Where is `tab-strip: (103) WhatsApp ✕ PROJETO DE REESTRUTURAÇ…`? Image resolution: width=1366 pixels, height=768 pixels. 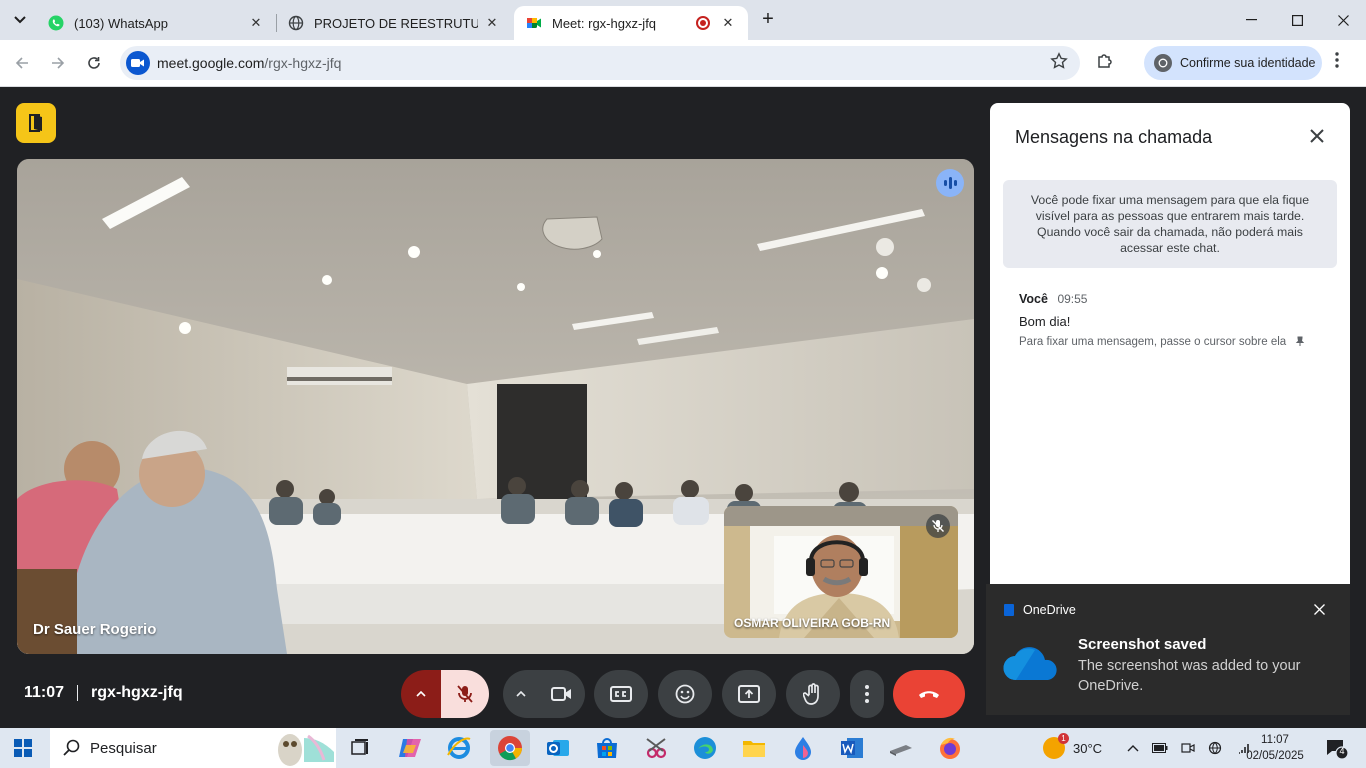 tab-strip: (103) WhatsApp ✕ PROJETO DE REESTRUTURAÇ… is located at coordinates (683, 20).